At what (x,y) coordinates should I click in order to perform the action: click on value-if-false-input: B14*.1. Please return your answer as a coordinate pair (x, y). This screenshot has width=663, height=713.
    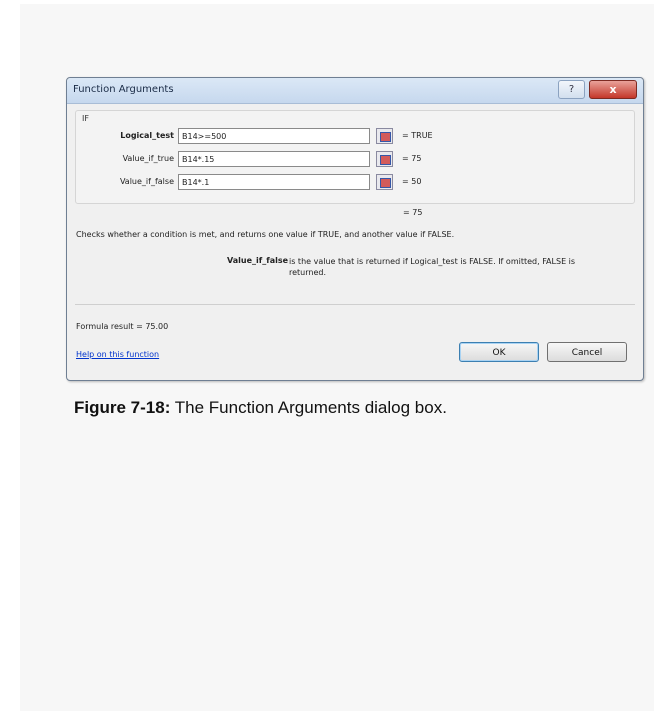
    Looking at the image, I should click on (274, 182).